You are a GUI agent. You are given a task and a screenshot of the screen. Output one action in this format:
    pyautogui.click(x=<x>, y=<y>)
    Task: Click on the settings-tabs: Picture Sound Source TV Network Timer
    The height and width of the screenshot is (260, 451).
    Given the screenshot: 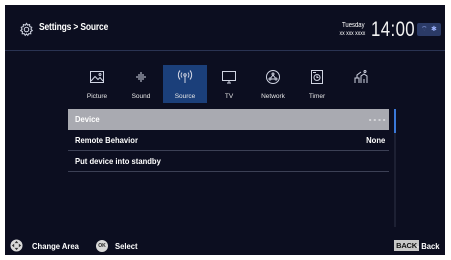 What is the action you would take?
    pyautogui.click(x=229, y=84)
    